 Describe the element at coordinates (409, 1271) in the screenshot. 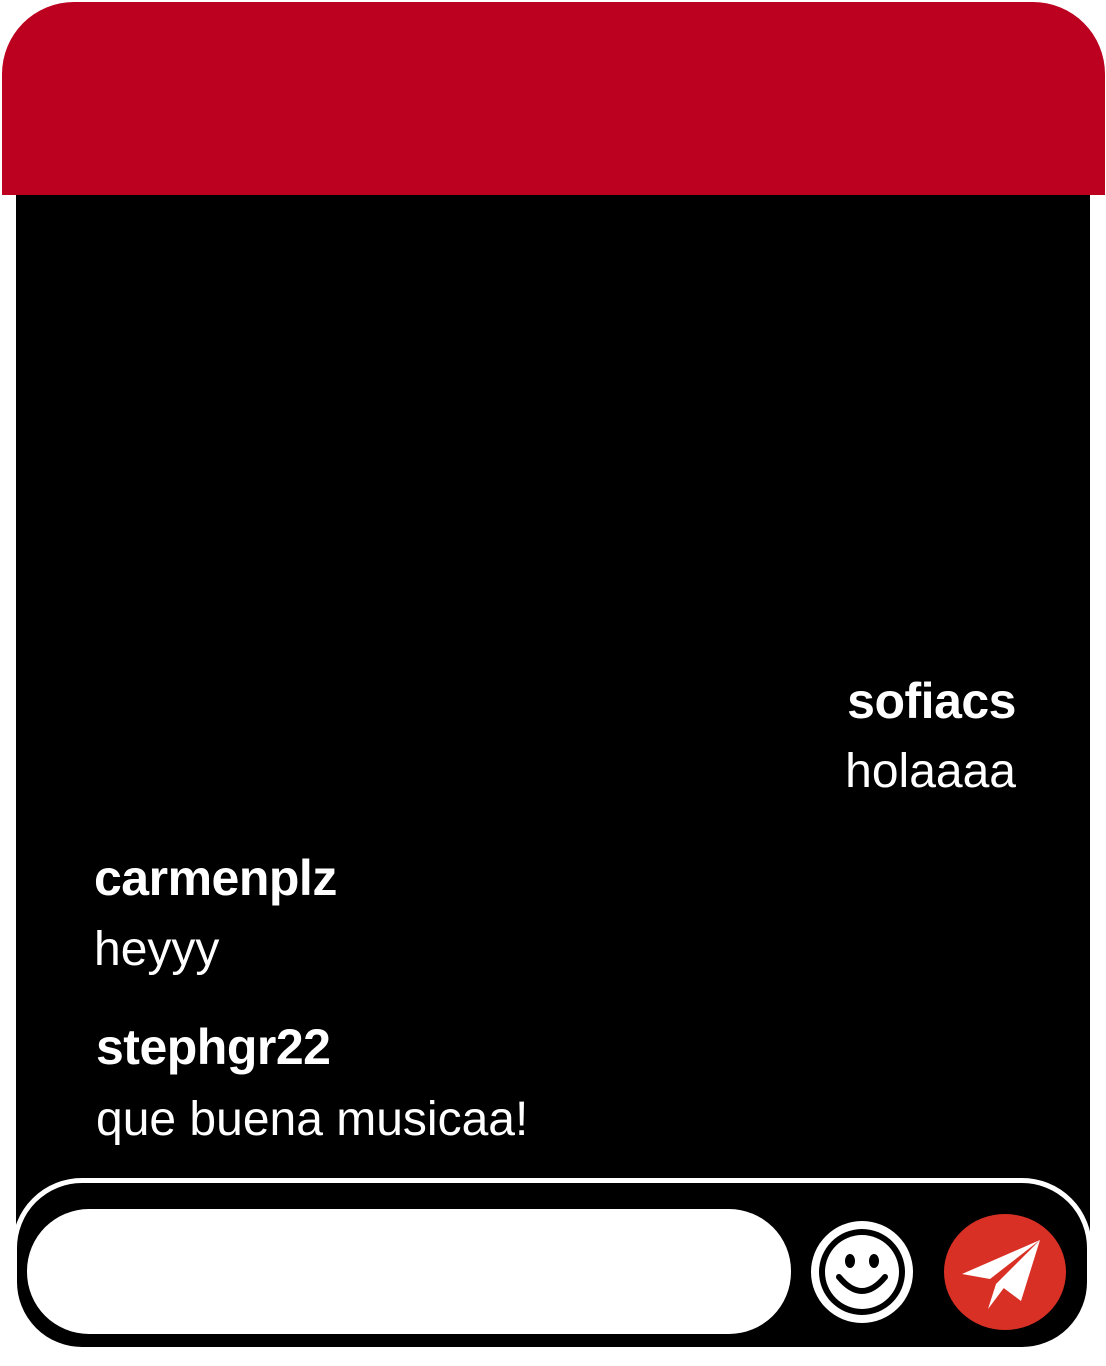

I see `message-input` at that location.